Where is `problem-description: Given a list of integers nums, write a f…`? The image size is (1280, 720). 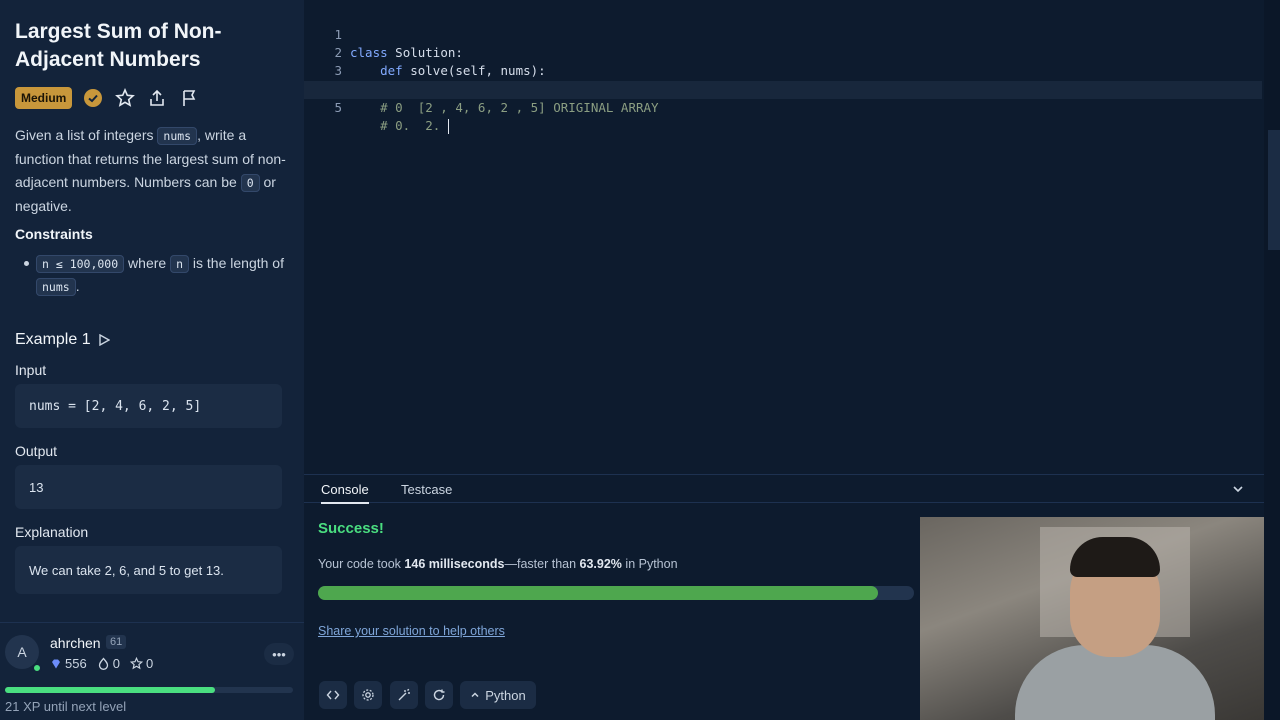
problem-description: Given a list of integers nums, write a f… is located at coordinates (150, 170).